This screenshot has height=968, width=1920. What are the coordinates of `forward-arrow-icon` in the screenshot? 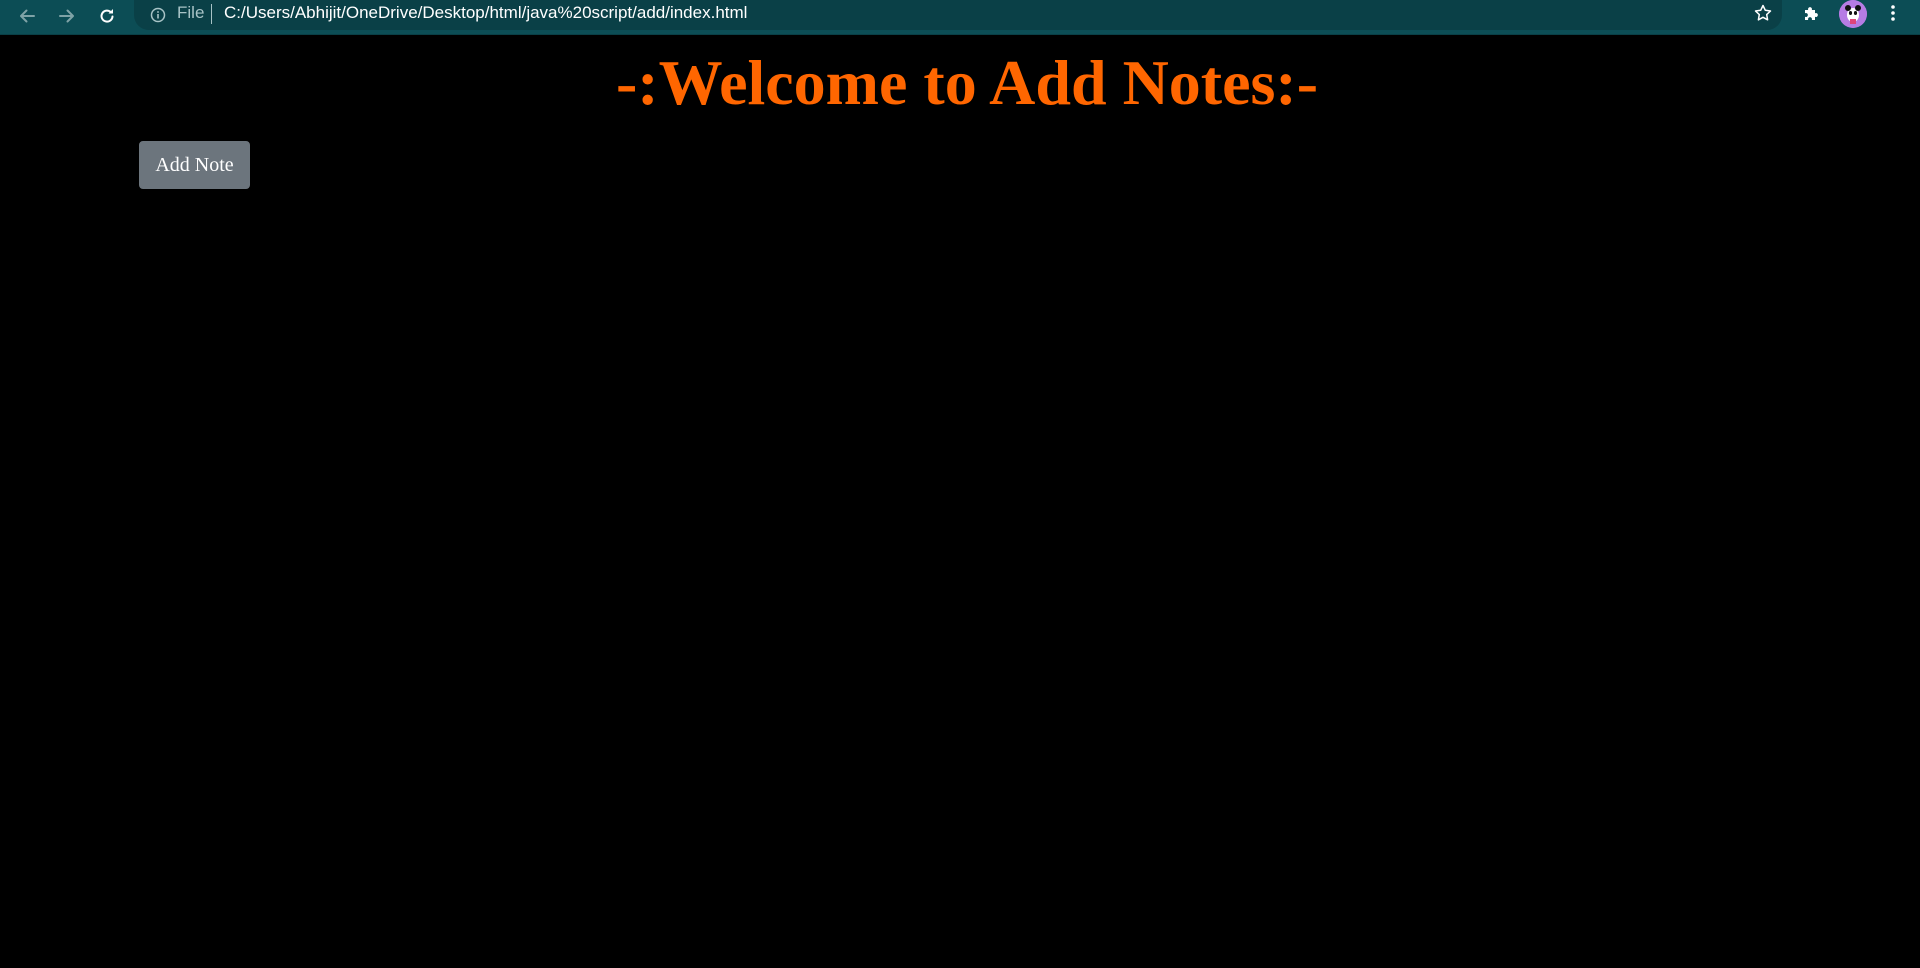 It's located at (67, 16).